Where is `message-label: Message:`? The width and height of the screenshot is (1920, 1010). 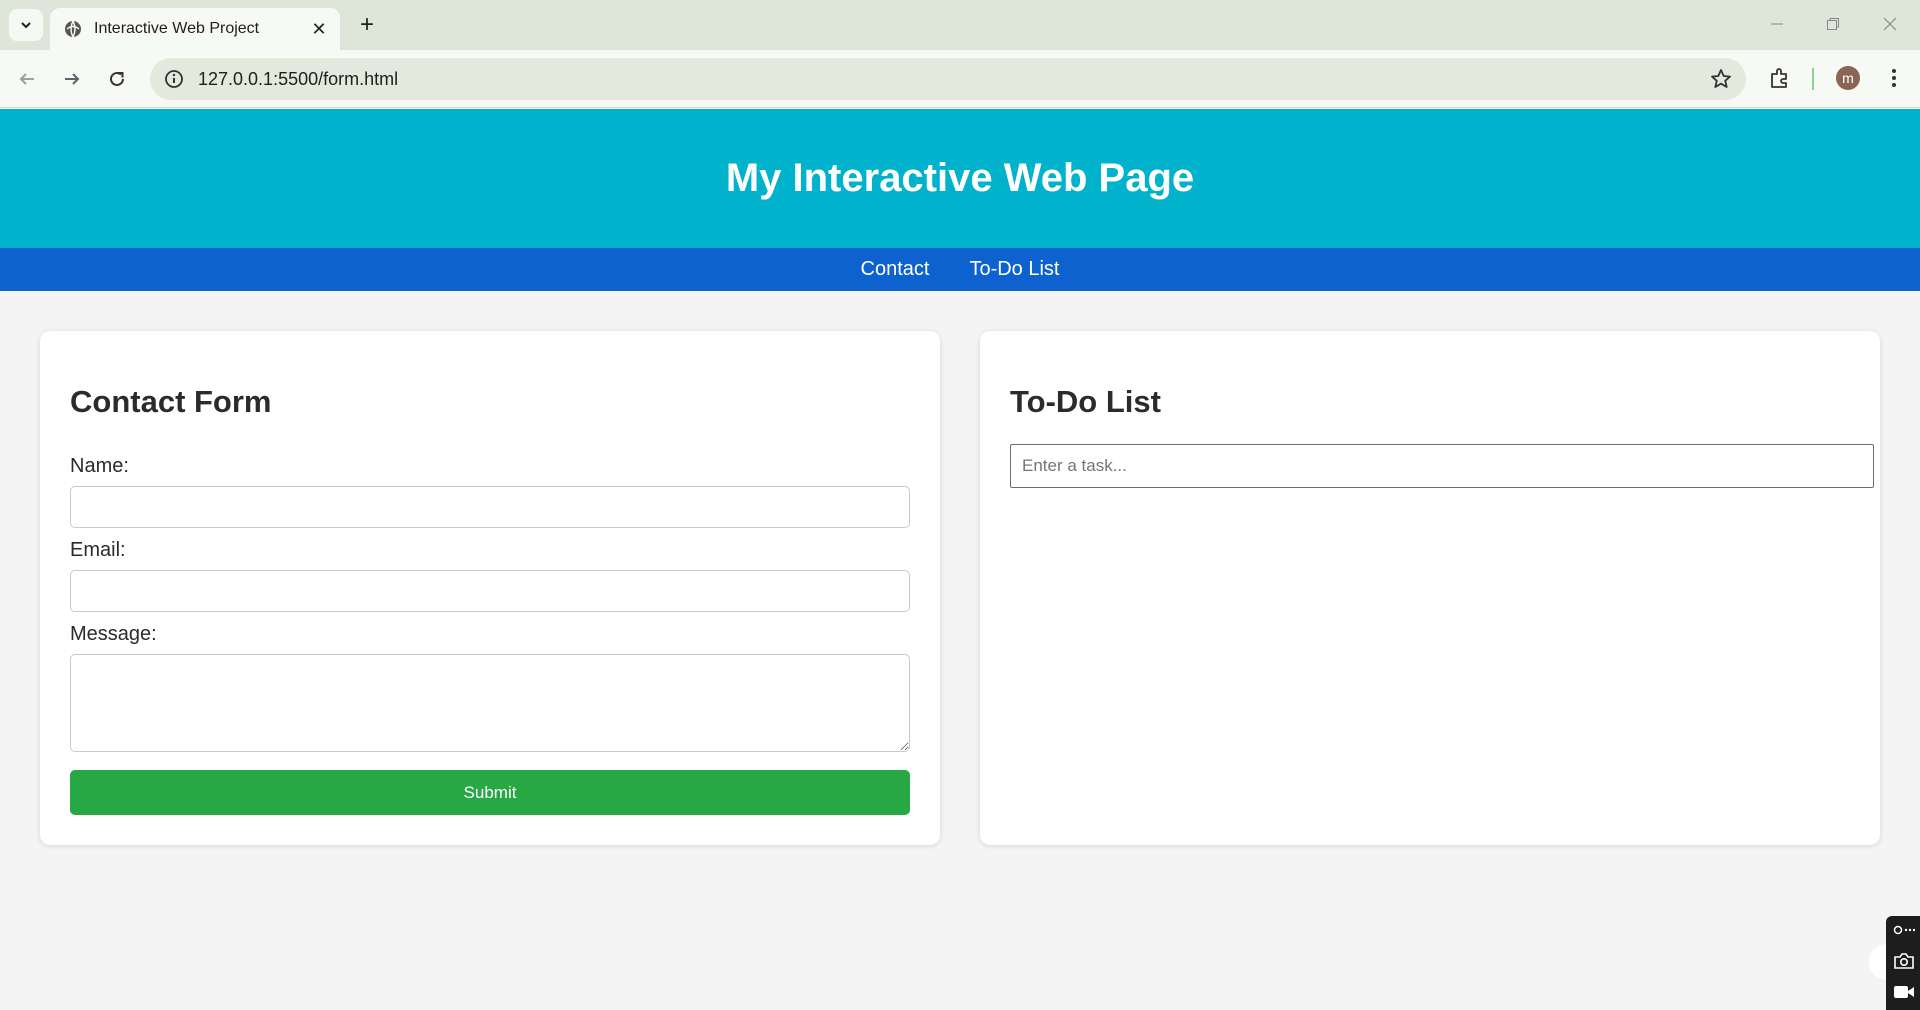 message-label: Message: is located at coordinates (113, 634).